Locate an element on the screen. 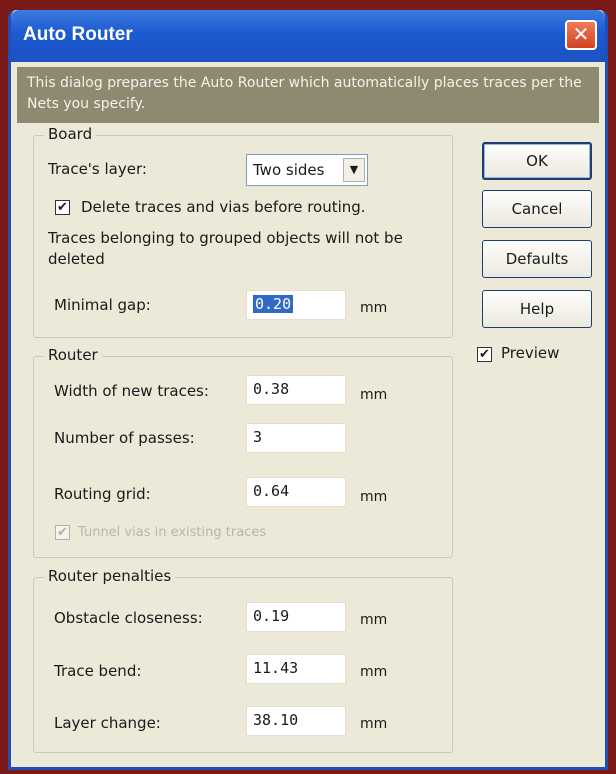 Image resolution: width=616 pixels, height=774 pixels. trace-bend-input: 11.43 is located at coordinates (296, 669).